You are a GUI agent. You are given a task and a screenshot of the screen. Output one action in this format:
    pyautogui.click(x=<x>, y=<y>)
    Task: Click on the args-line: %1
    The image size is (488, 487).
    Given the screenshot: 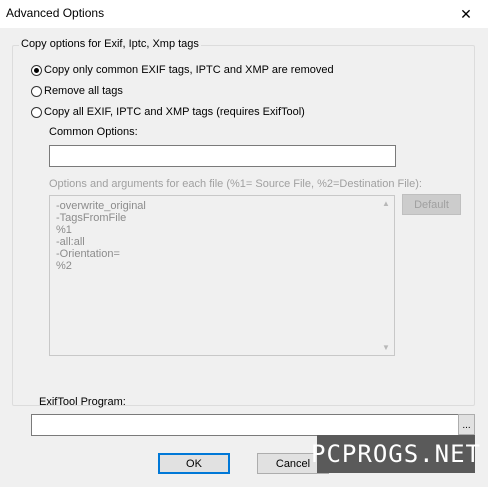 What is the action you would take?
    pyautogui.click(x=64, y=230)
    